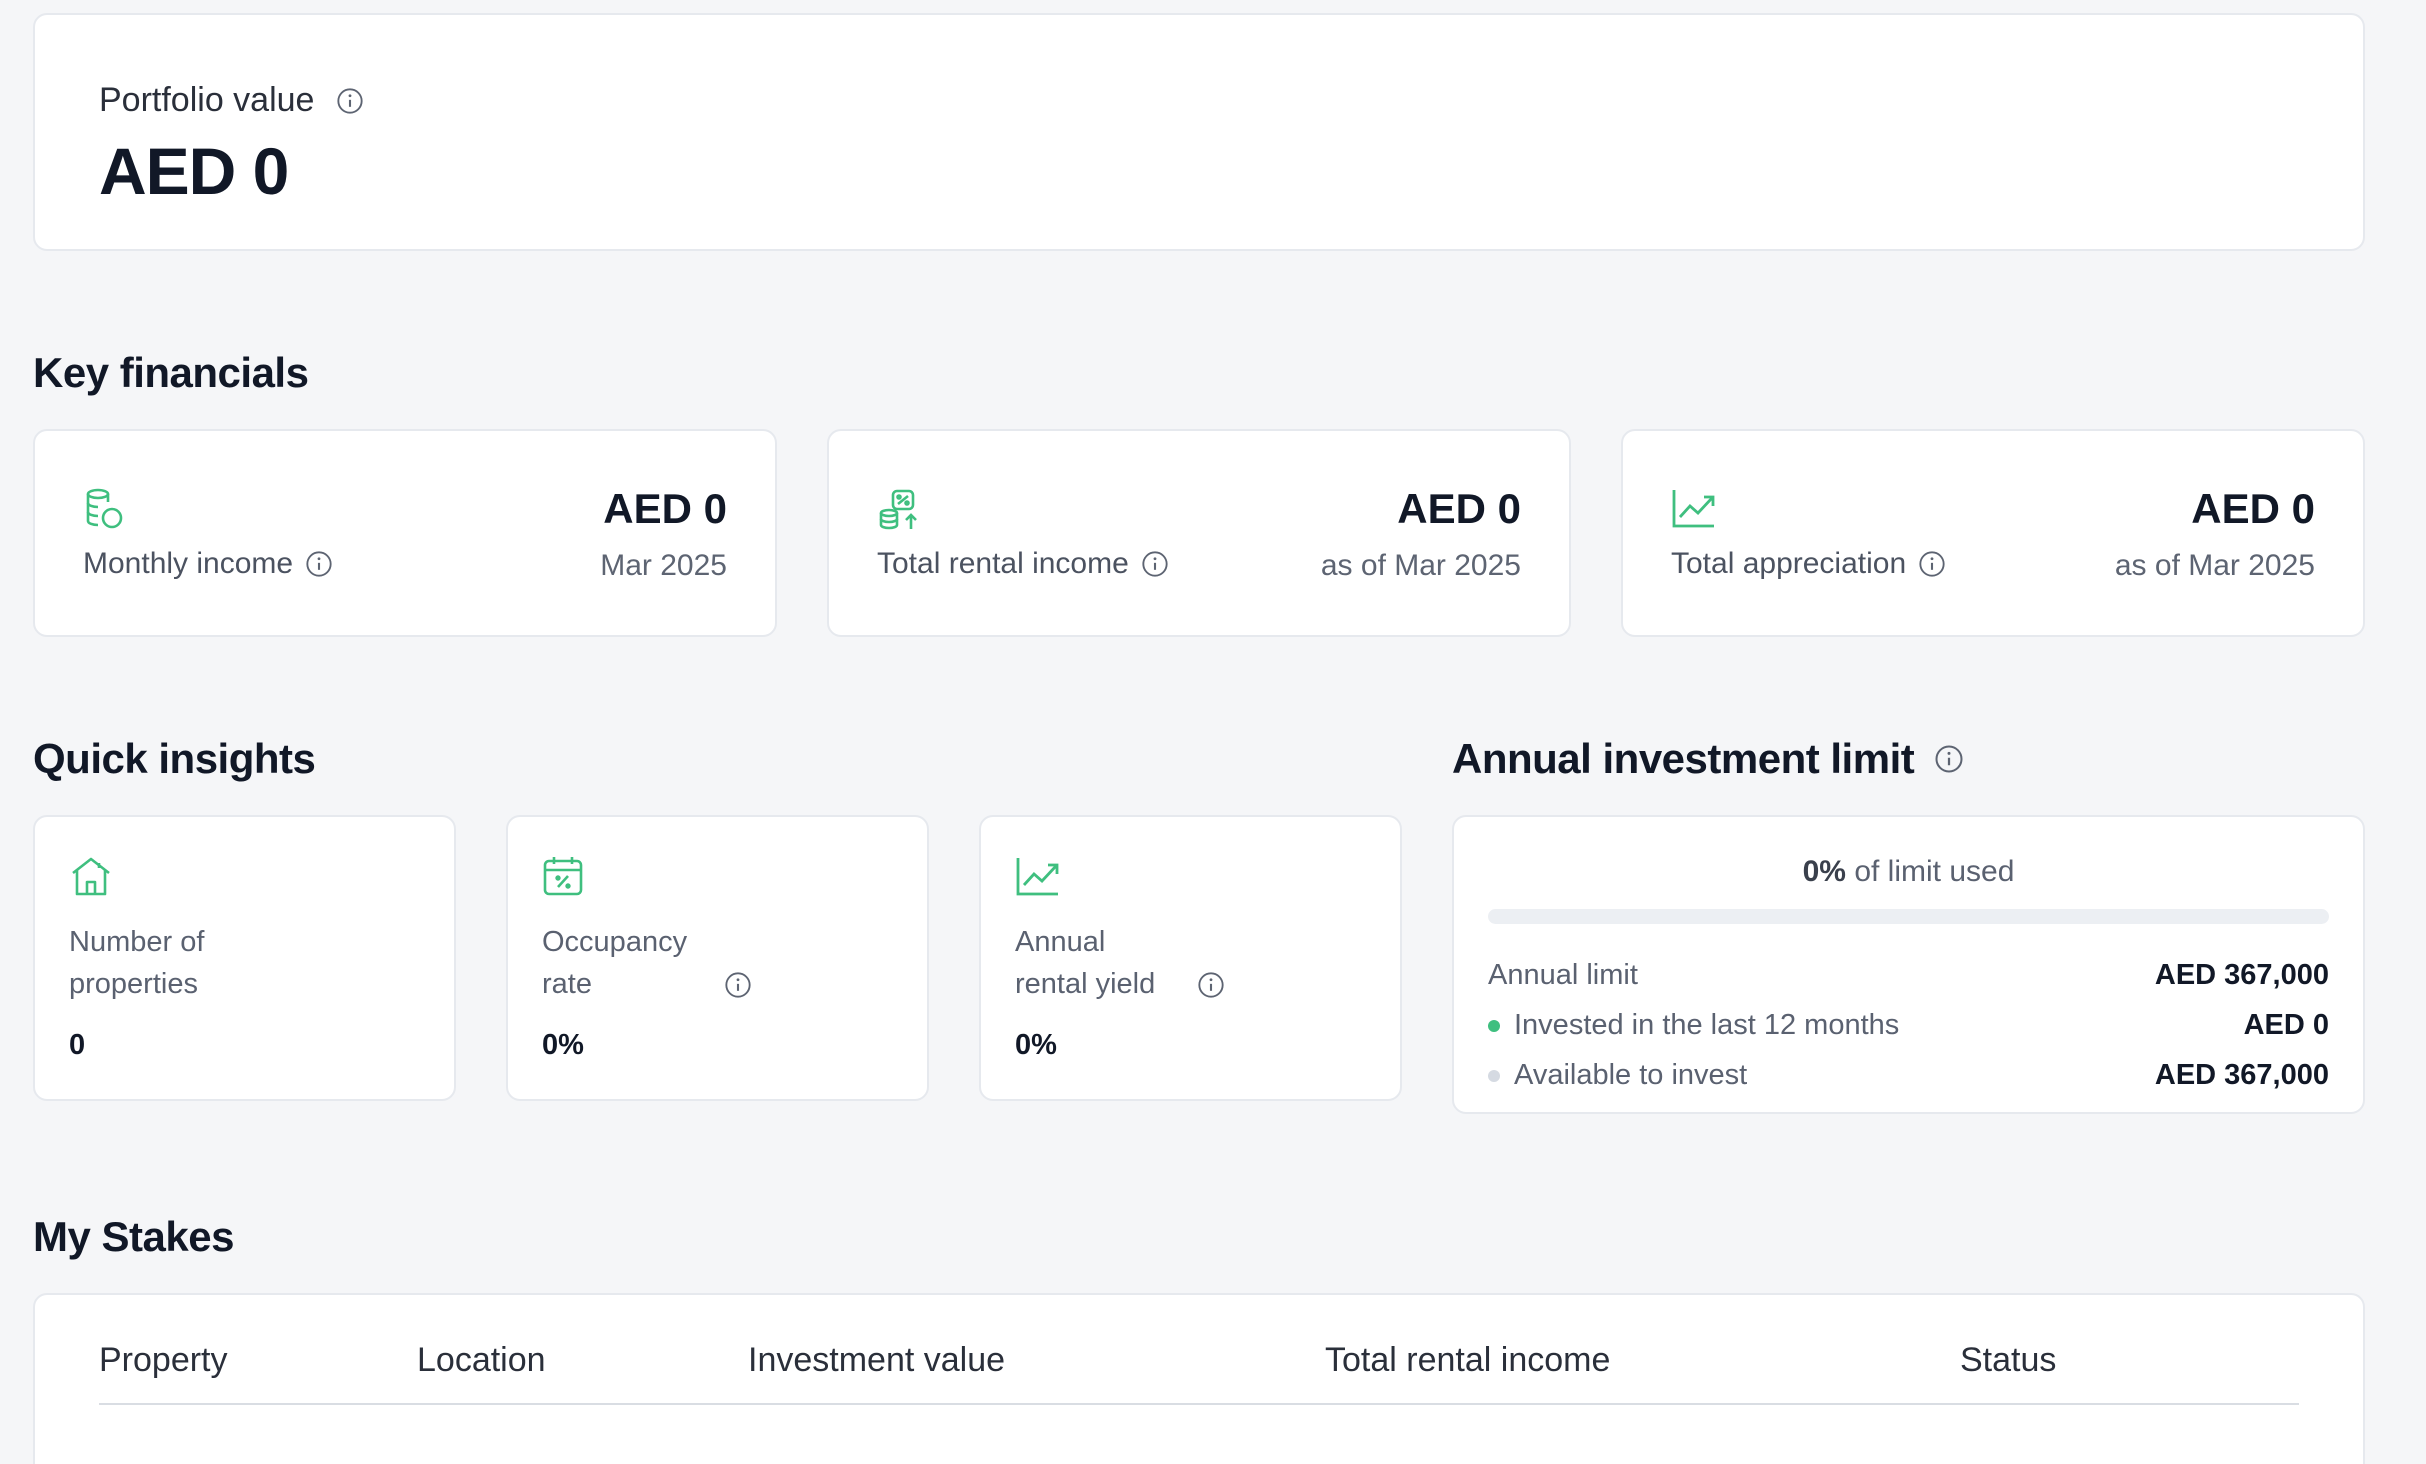 The width and height of the screenshot is (2426, 1464). I want to click on portfolio-label: Portfolio value, so click(207, 100).